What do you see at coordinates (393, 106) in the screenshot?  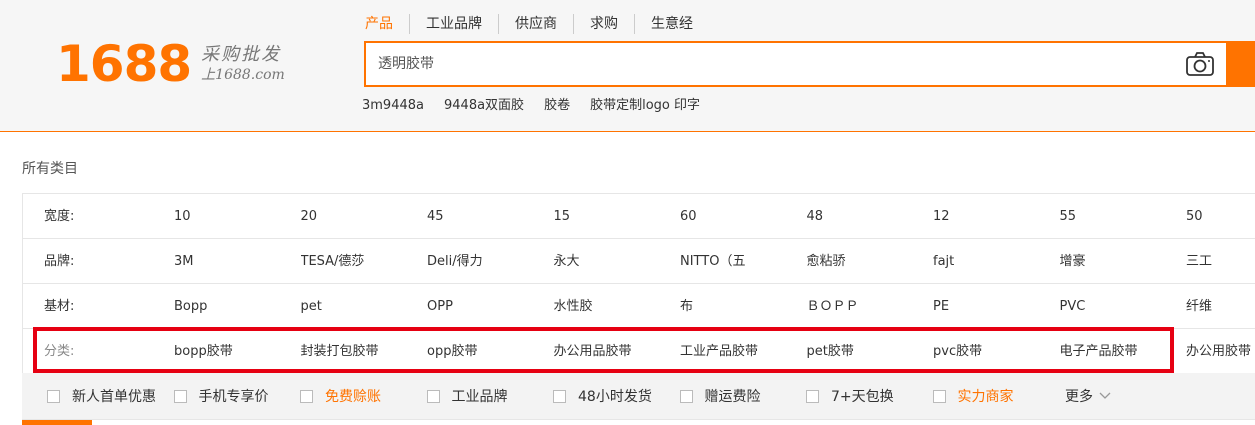 I see `hot-word-link: 3m9448a` at bounding box center [393, 106].